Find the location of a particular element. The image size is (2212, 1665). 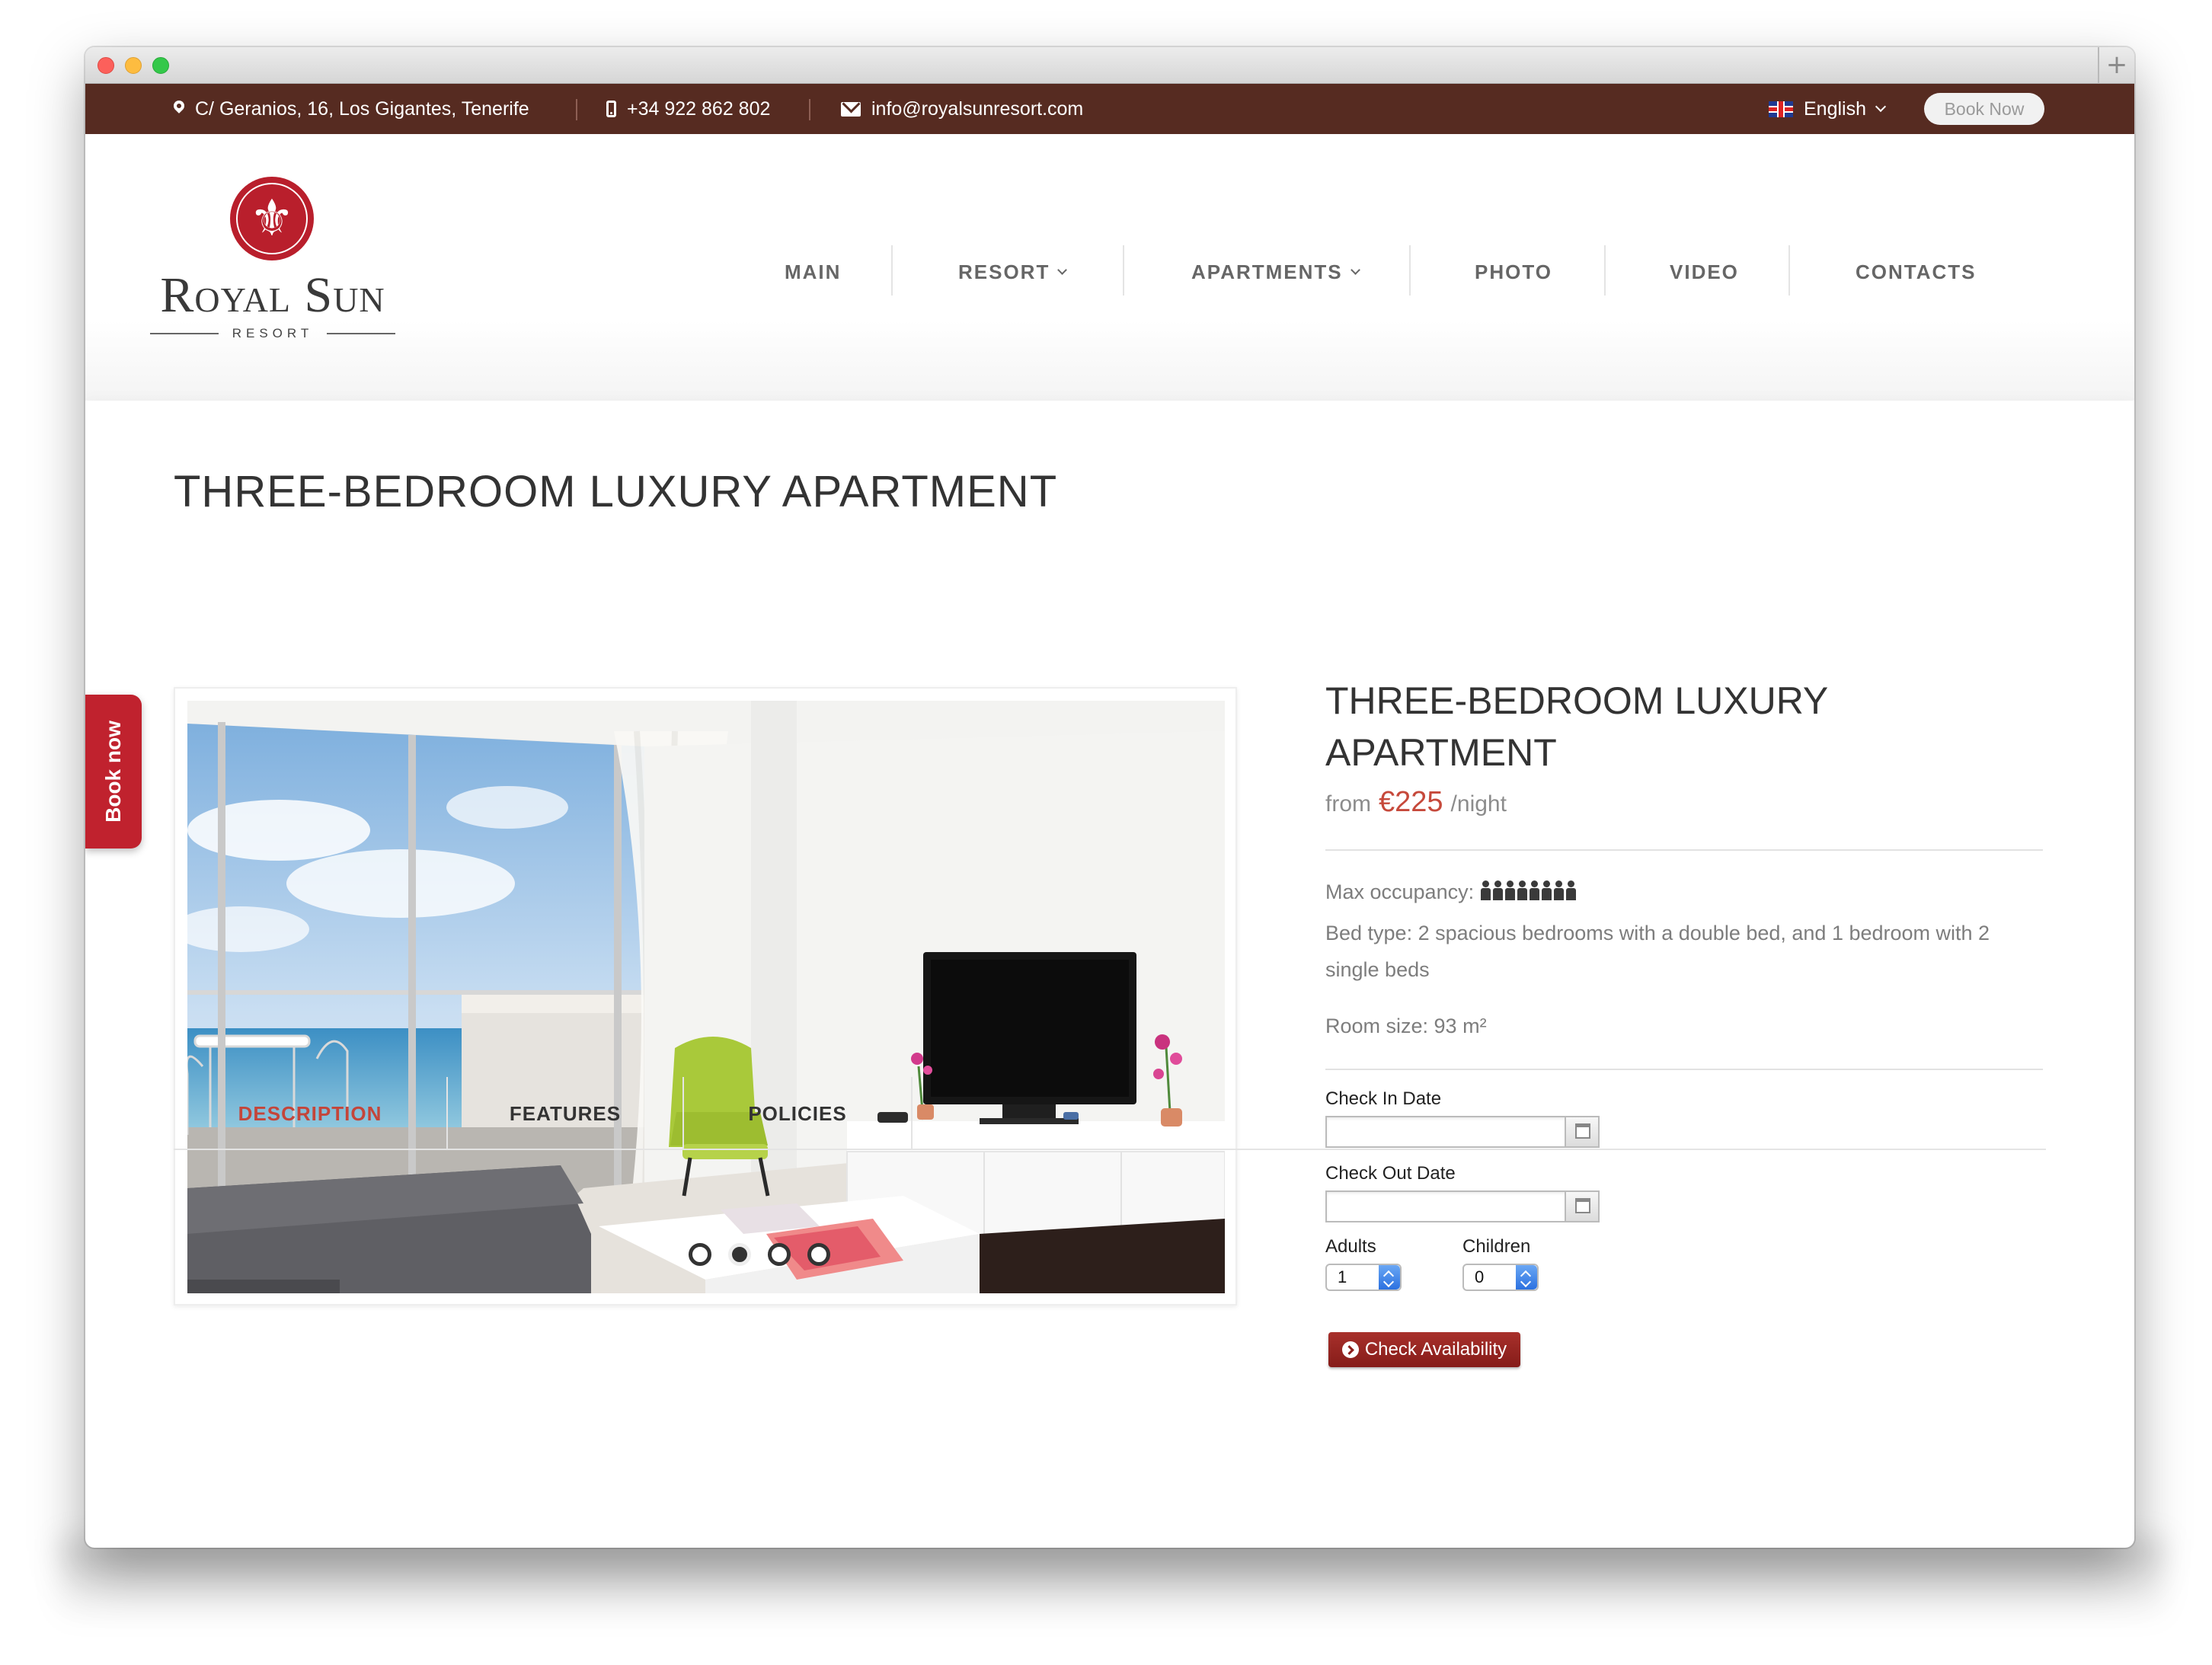

language-label: English is located at coordinates (1835, 108).